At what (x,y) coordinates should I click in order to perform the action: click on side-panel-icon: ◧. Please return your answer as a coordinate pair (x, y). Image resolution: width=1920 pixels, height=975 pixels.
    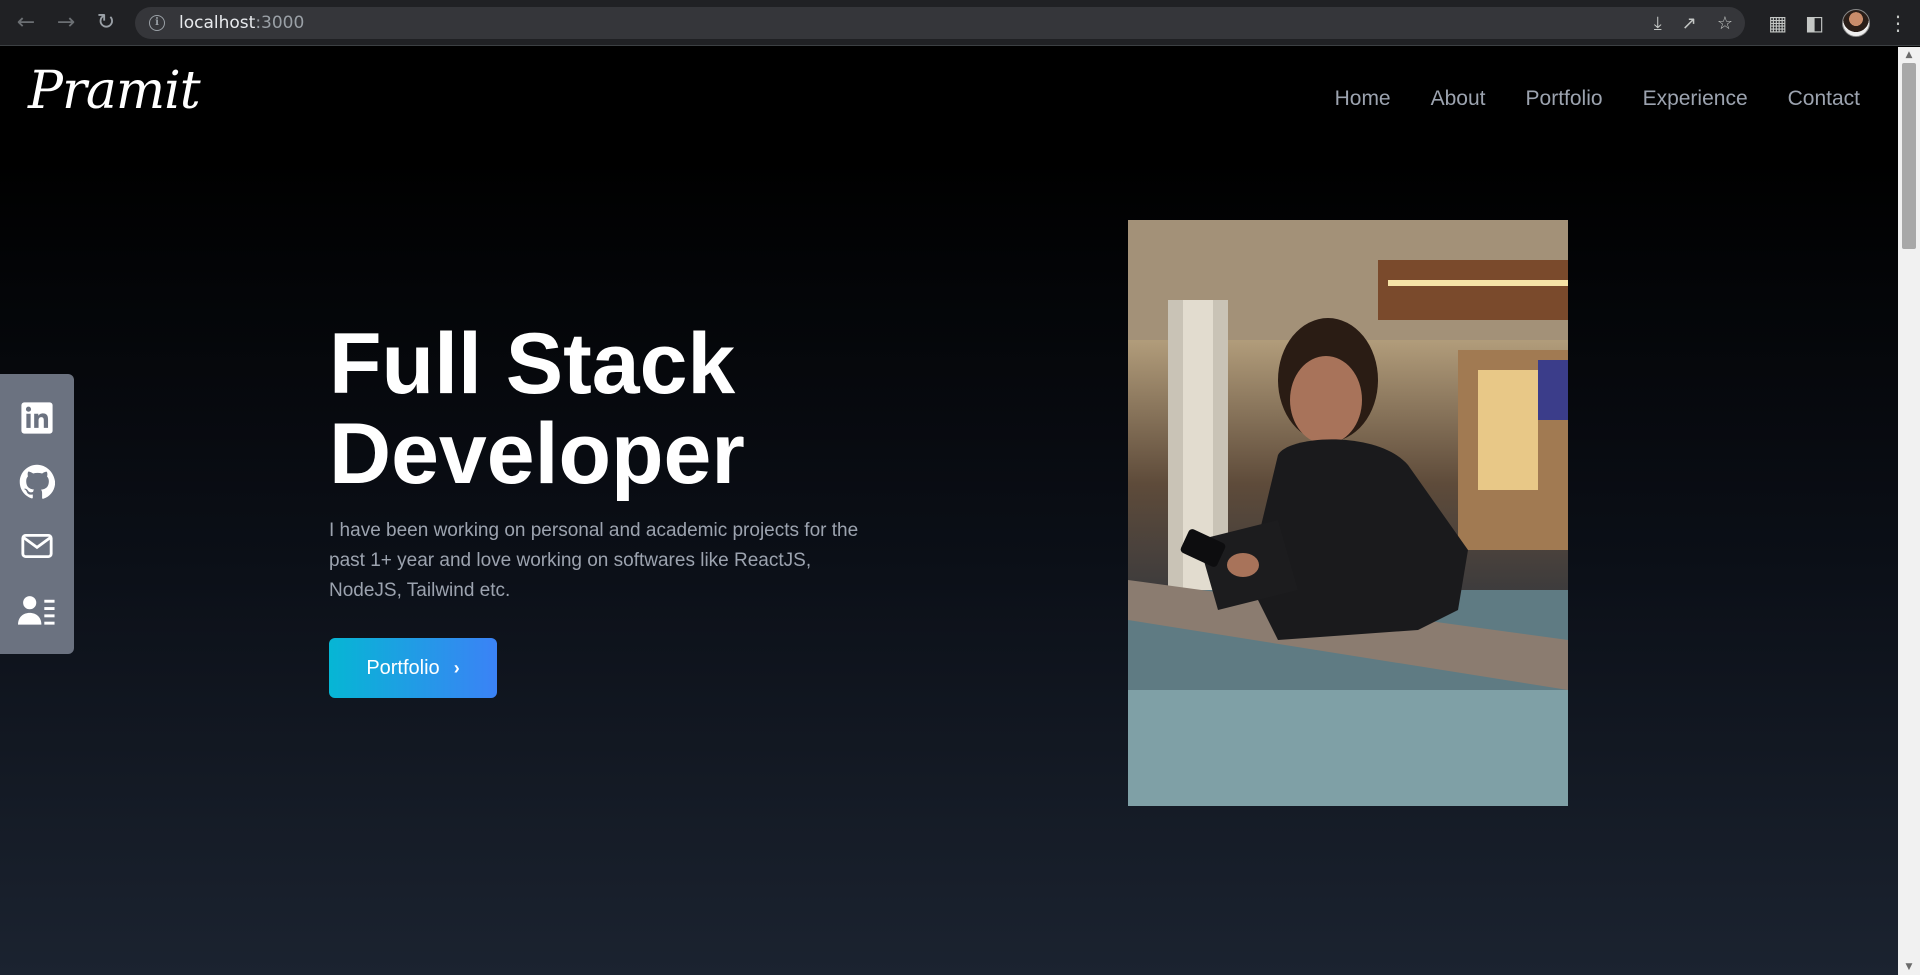
    Looking at the image, I should click on (1814, 23).